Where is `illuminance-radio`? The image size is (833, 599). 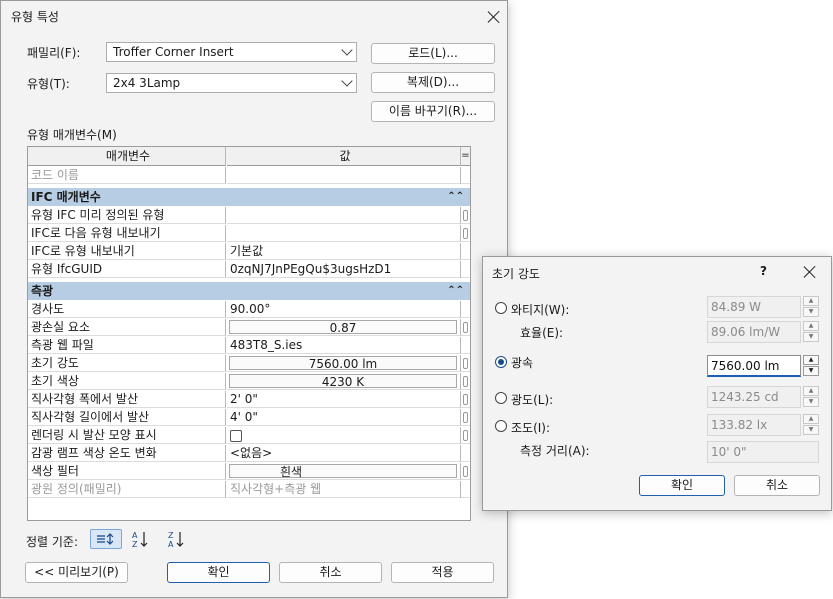
illuminance-radio is located at coordinates (501, 426).